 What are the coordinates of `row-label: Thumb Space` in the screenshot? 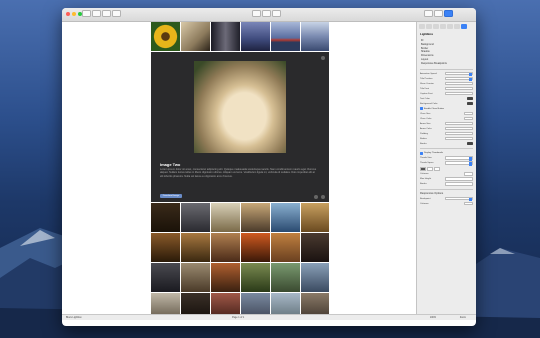 It's located at (427, 163).